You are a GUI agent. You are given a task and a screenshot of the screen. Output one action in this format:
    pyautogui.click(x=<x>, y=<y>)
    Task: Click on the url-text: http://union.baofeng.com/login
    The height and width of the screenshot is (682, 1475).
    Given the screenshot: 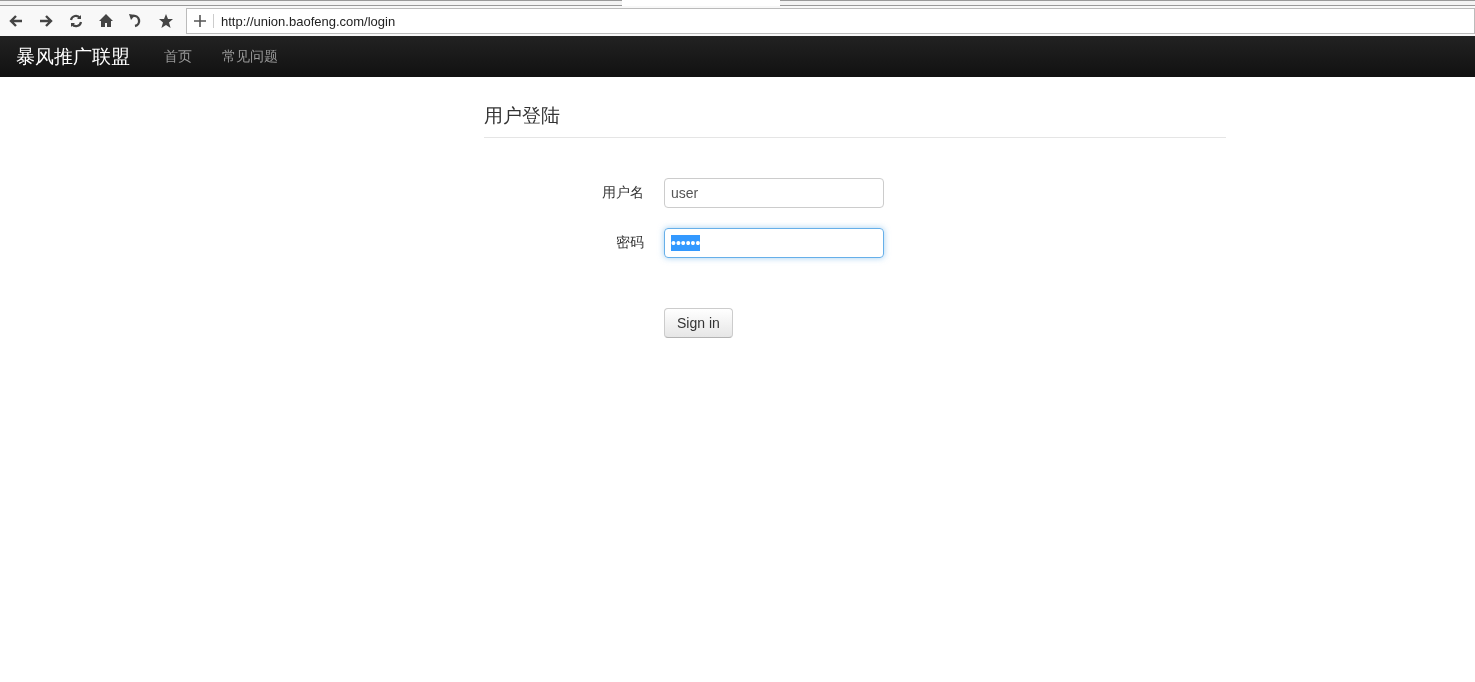 What is the action you would take?
    pyautogui.click(x=308, y=21)
    